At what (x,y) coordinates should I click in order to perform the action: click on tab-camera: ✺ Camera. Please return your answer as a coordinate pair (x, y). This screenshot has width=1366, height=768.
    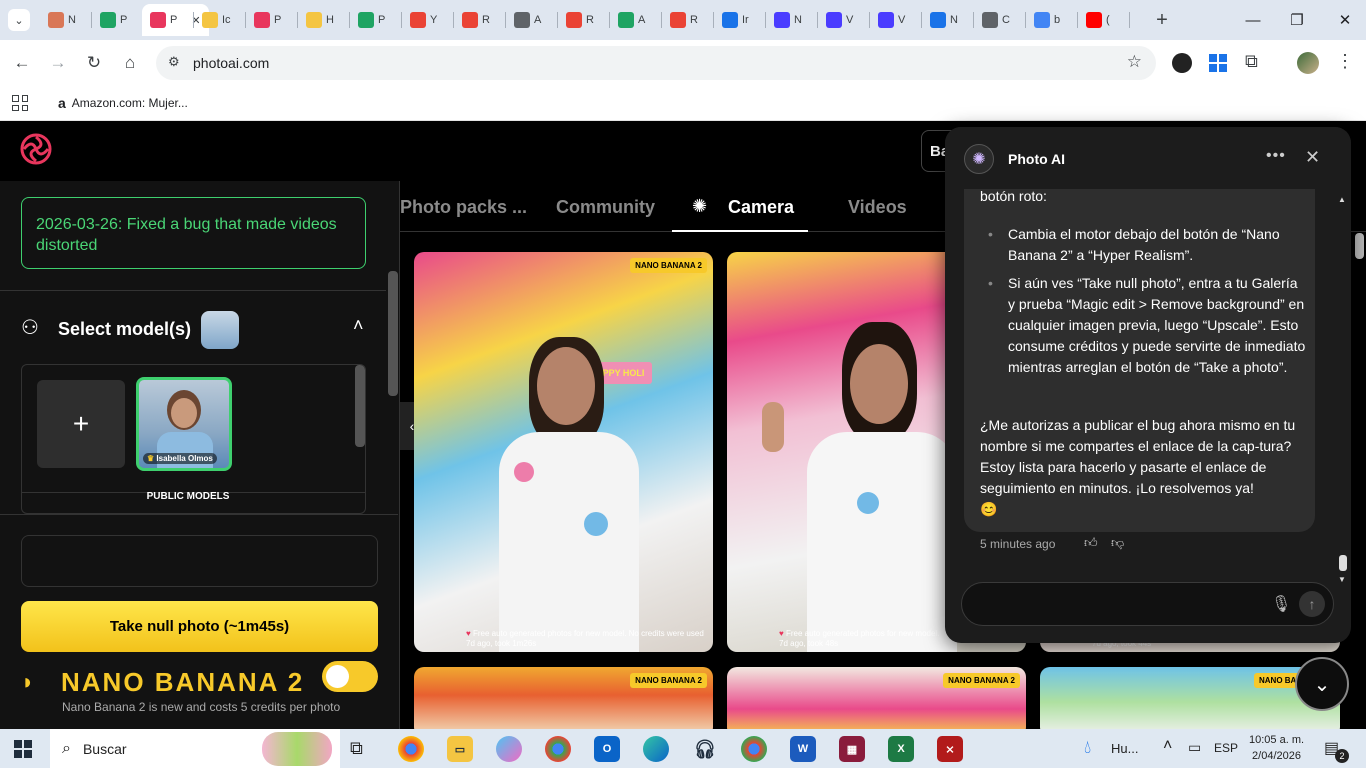
    Looking at the image, I should click on (740, 206).